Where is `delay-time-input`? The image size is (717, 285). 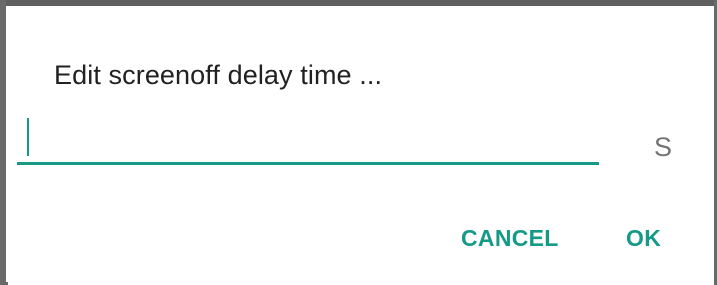
delay-time-input is located at coordinates (308, 136).